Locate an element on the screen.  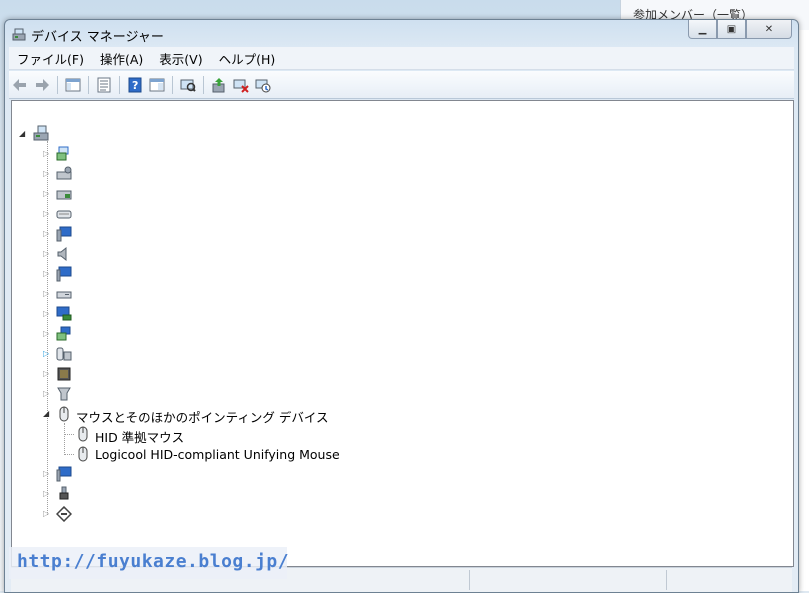
disk-drive-icon is located at coordinates (64, 174).